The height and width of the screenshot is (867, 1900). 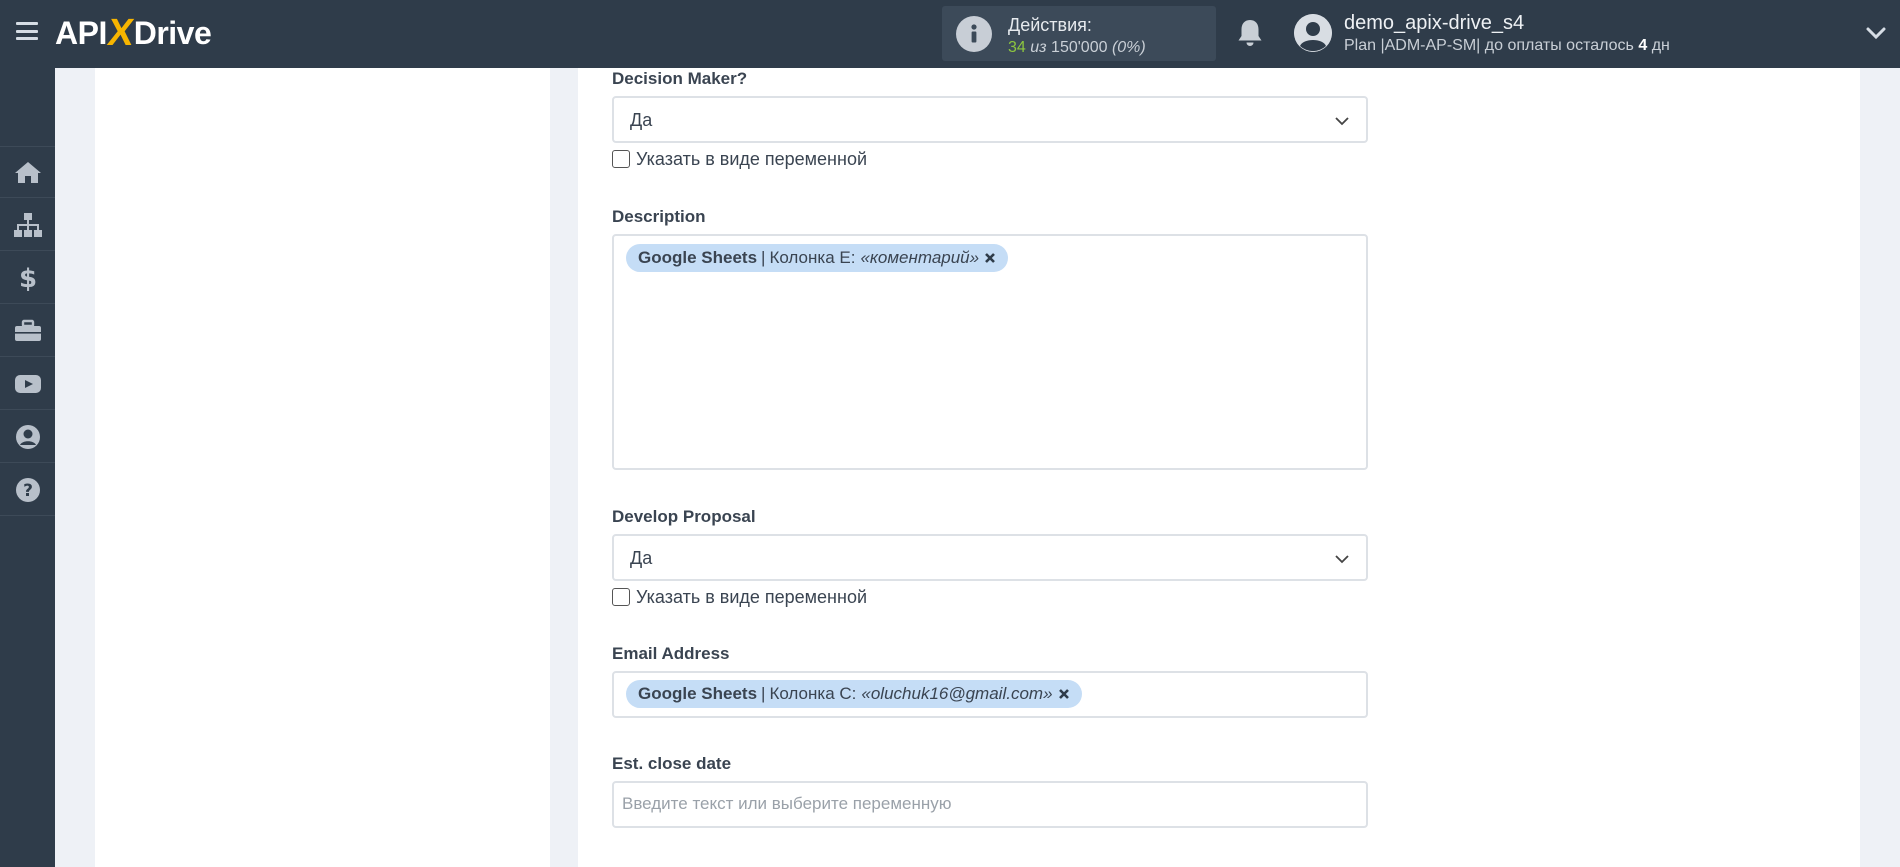 I want to click on info-icon, so click(x=974, y=34).